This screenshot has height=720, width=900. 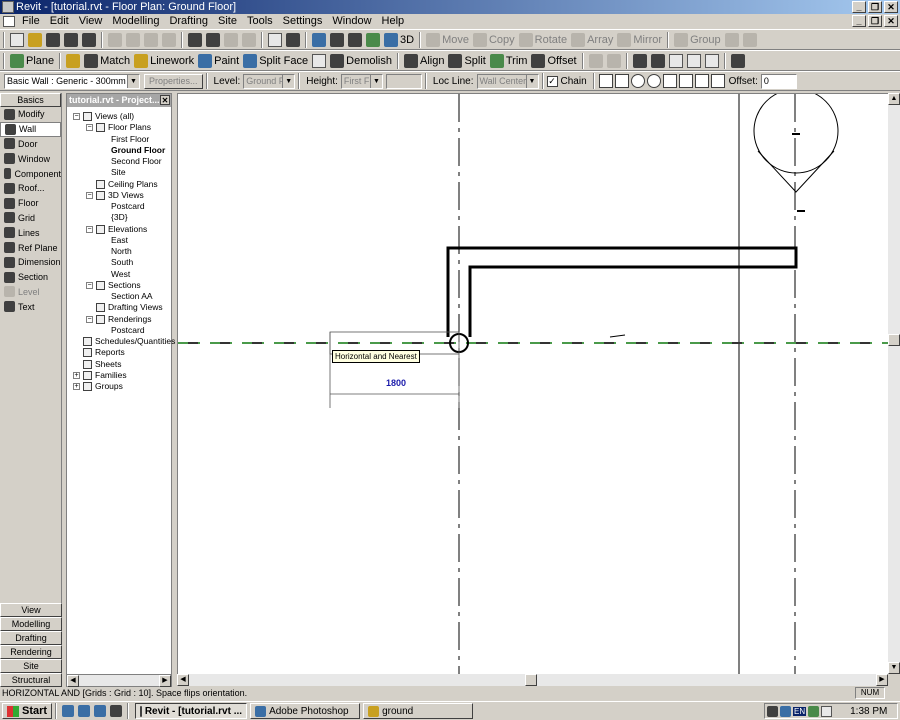 I want to click on cut-button, so click(x=115, y=40).